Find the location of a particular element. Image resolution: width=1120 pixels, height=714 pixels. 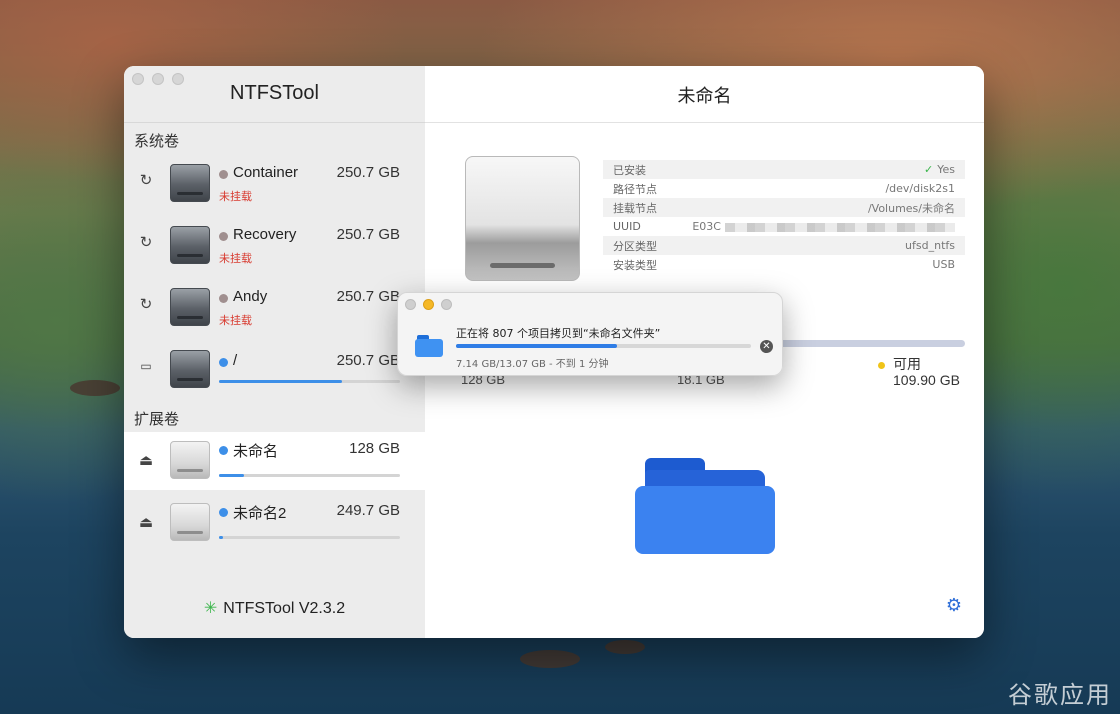

cancel-copy-icon: ✕ is located at coordinates (766, 346).